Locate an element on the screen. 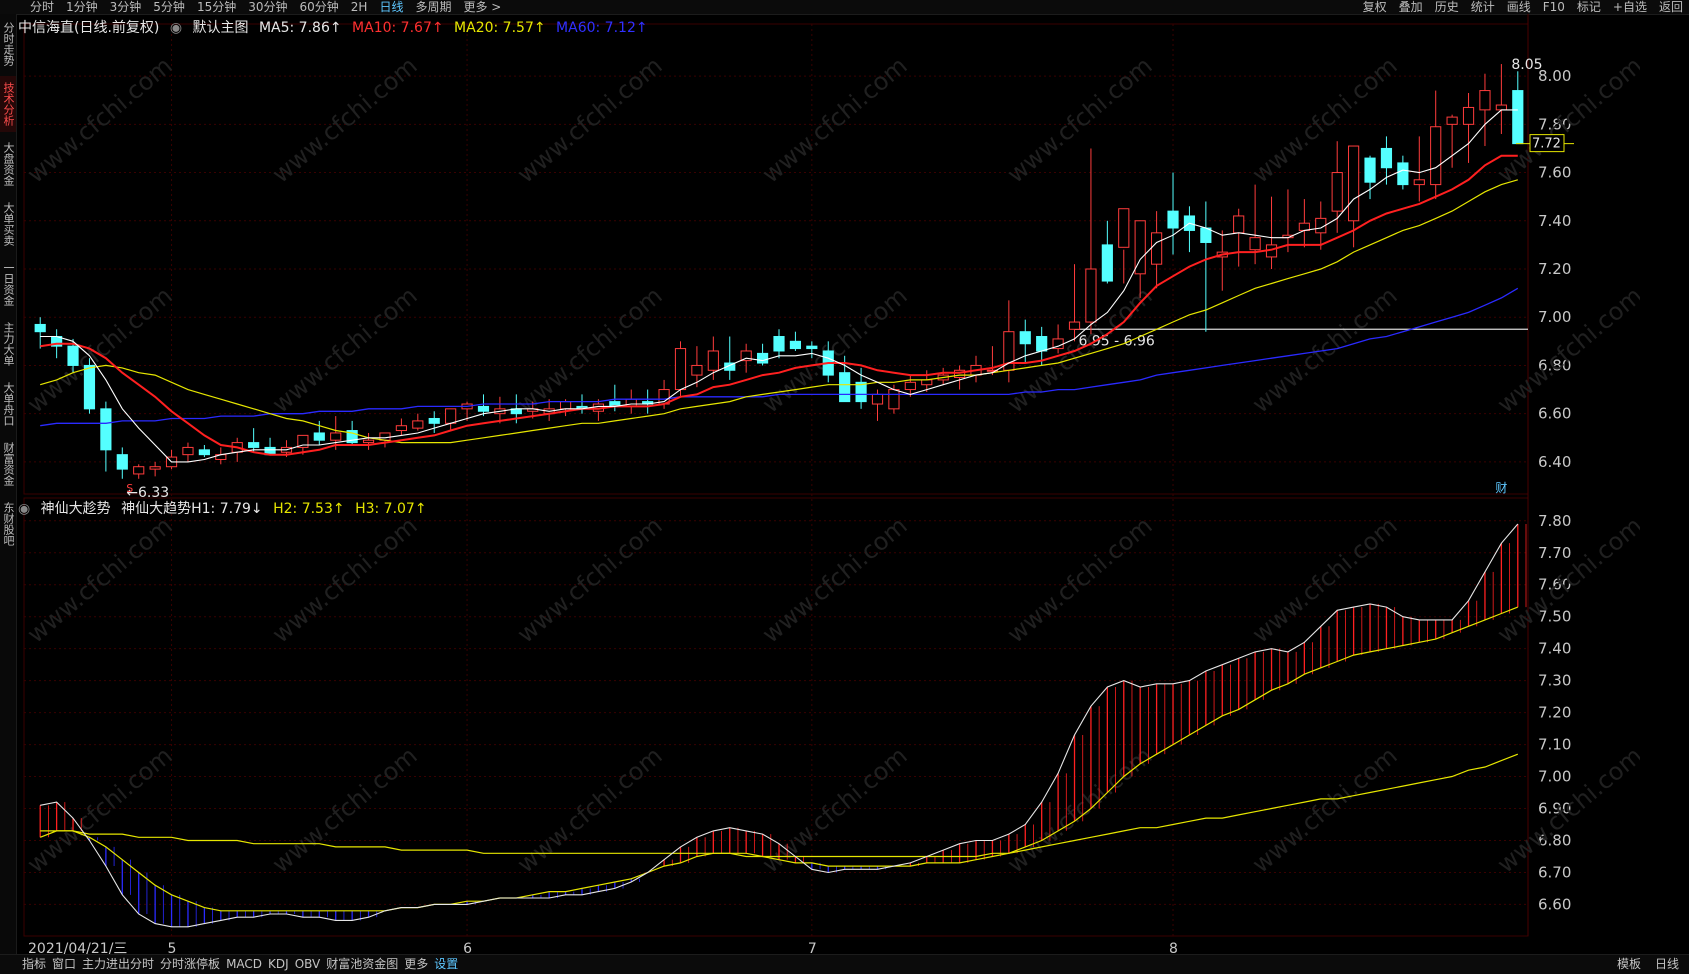 This screenshot has height=974, width=1689. left-tab-1: 技术分析 is located at coordinates (8, 104).